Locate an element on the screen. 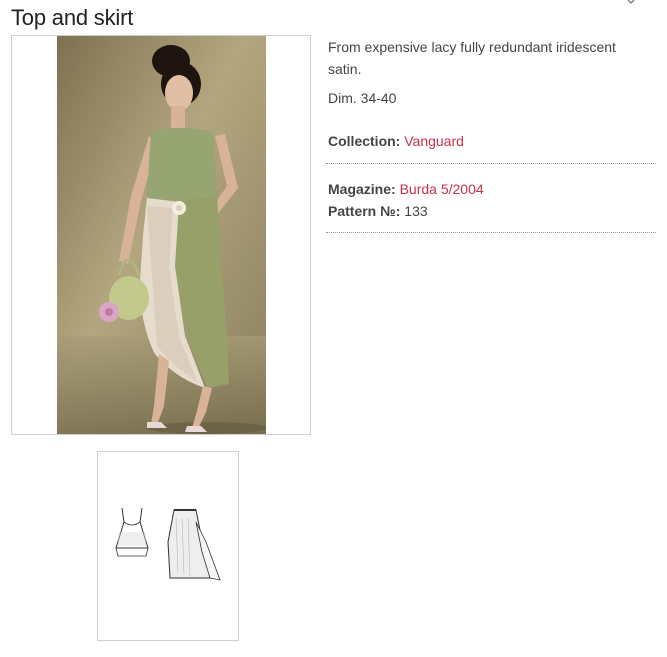  page-title: Top and skirt is located at coordinates (72, 17).